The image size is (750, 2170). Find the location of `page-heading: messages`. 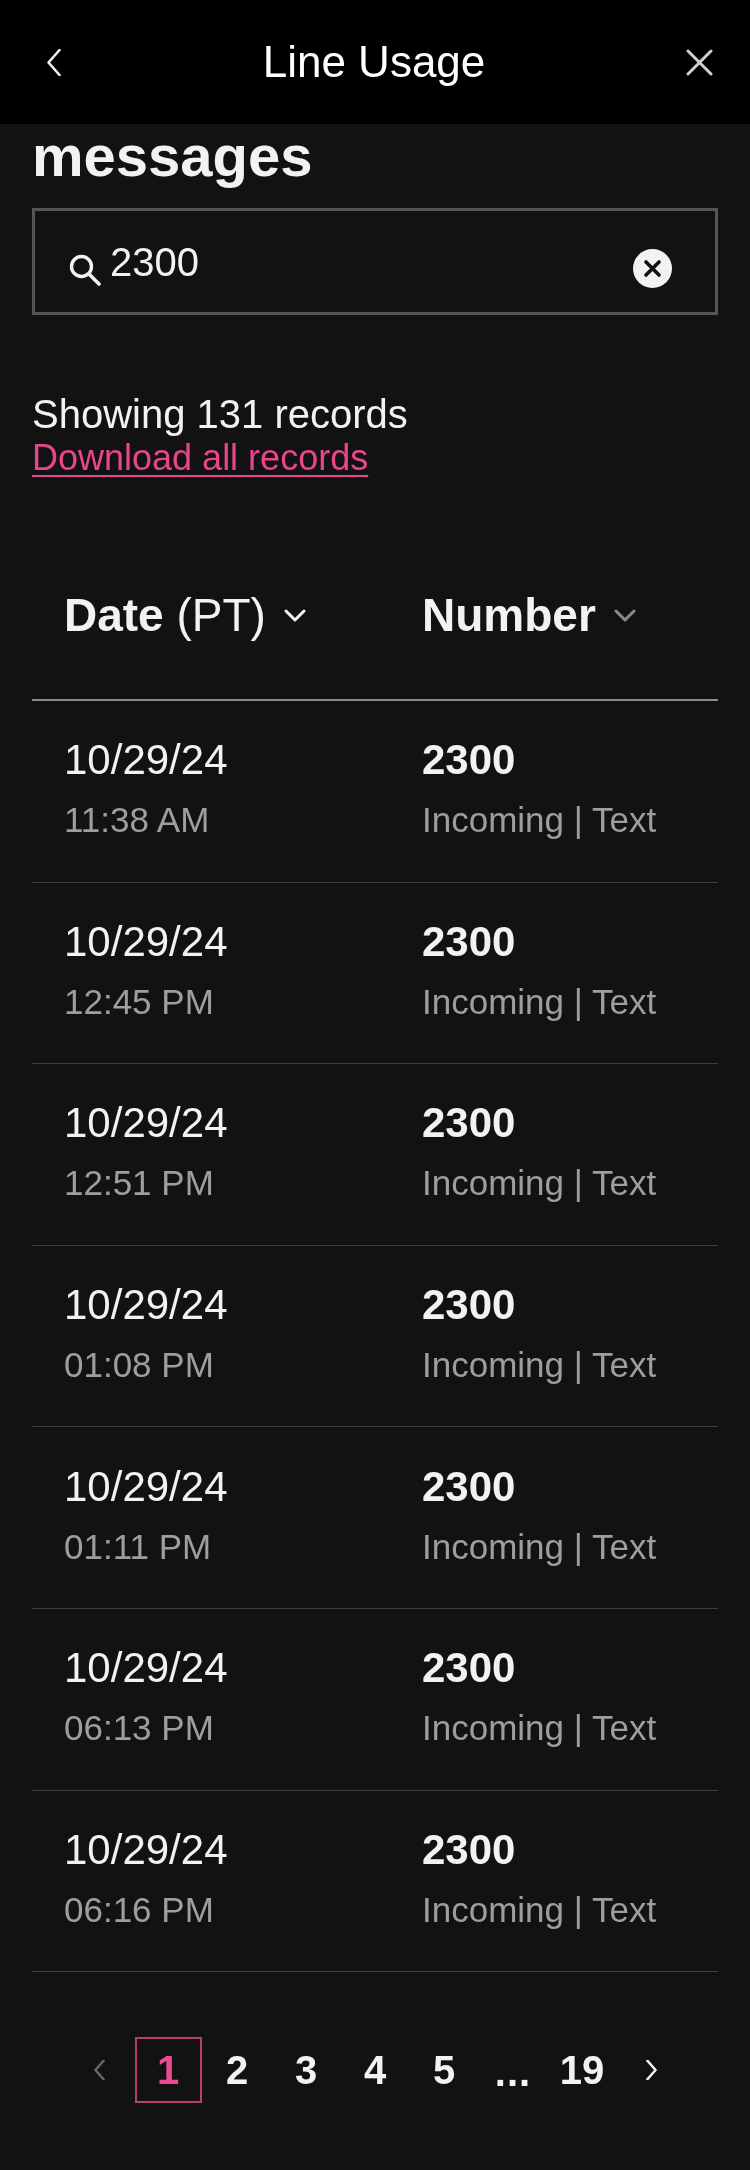

page-heading: messages is located at coordinates (172, 156).